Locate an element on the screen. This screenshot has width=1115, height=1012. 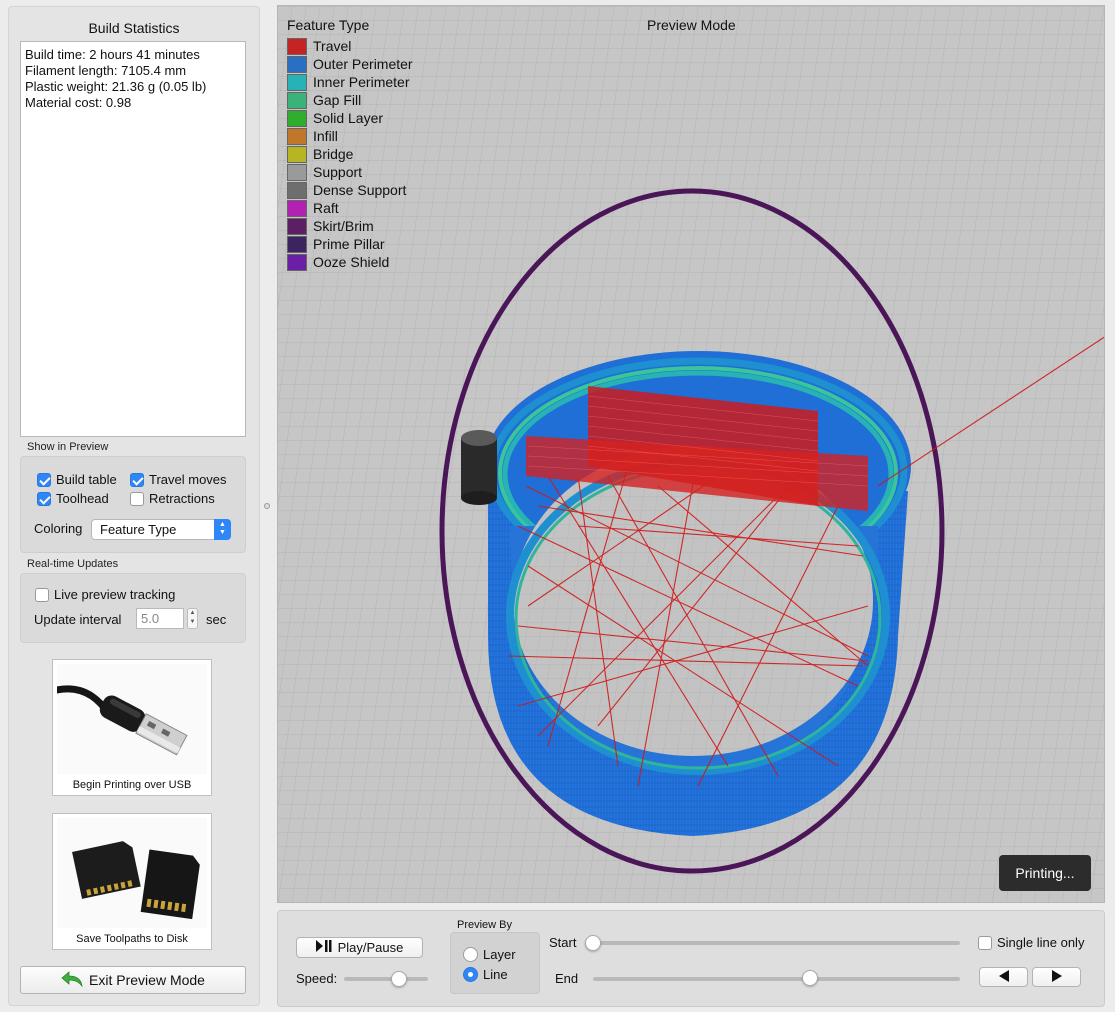
show-in-preview-label: Show in Preview is located at coordinates (68, 447).